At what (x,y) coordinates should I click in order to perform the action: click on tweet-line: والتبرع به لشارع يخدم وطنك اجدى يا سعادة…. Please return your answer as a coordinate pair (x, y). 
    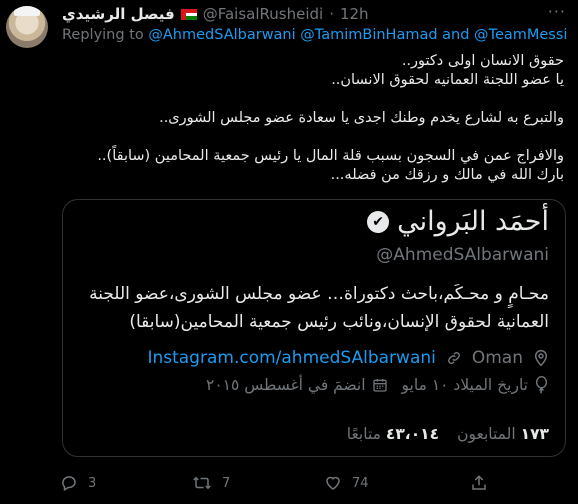
    Looking at the image, I should click on (361, 118).